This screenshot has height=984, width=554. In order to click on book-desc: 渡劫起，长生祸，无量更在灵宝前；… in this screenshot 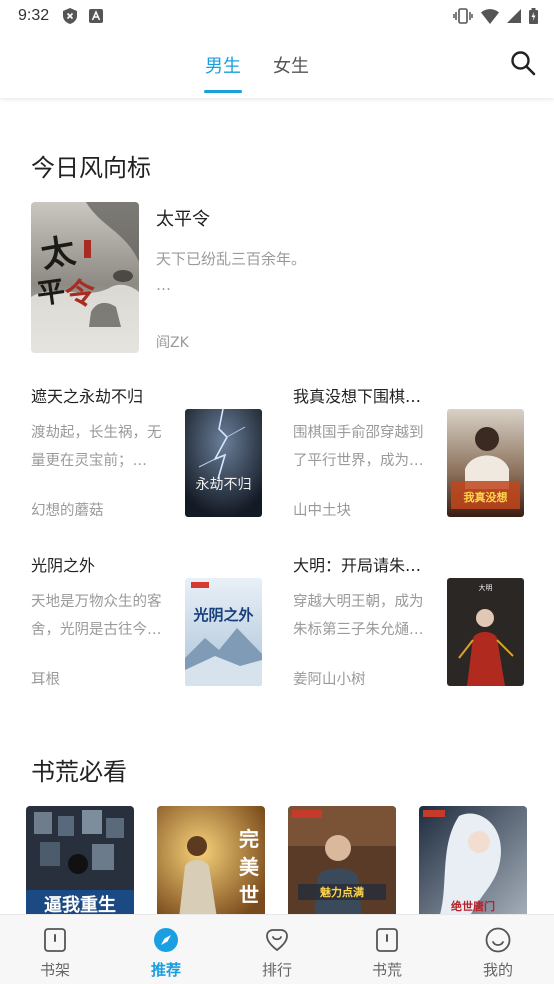, I will do `click(96, 447)`.